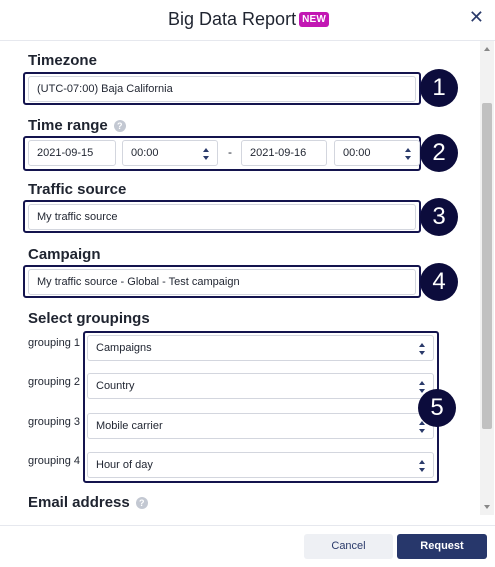 The height and width of the screenshot is (567, 495). I want to click on grouping-select: Country, so click(260, 386).